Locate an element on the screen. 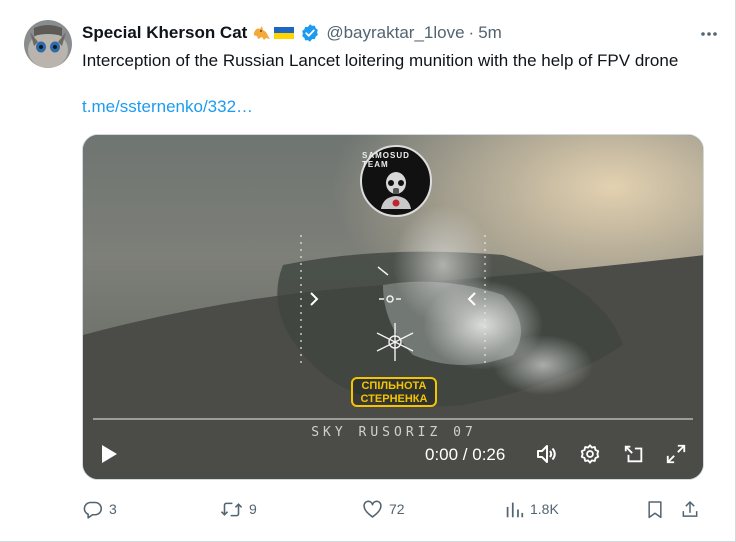 This screenshot has height=542, width=736. volume-icon is located at coordinates (546, 454).